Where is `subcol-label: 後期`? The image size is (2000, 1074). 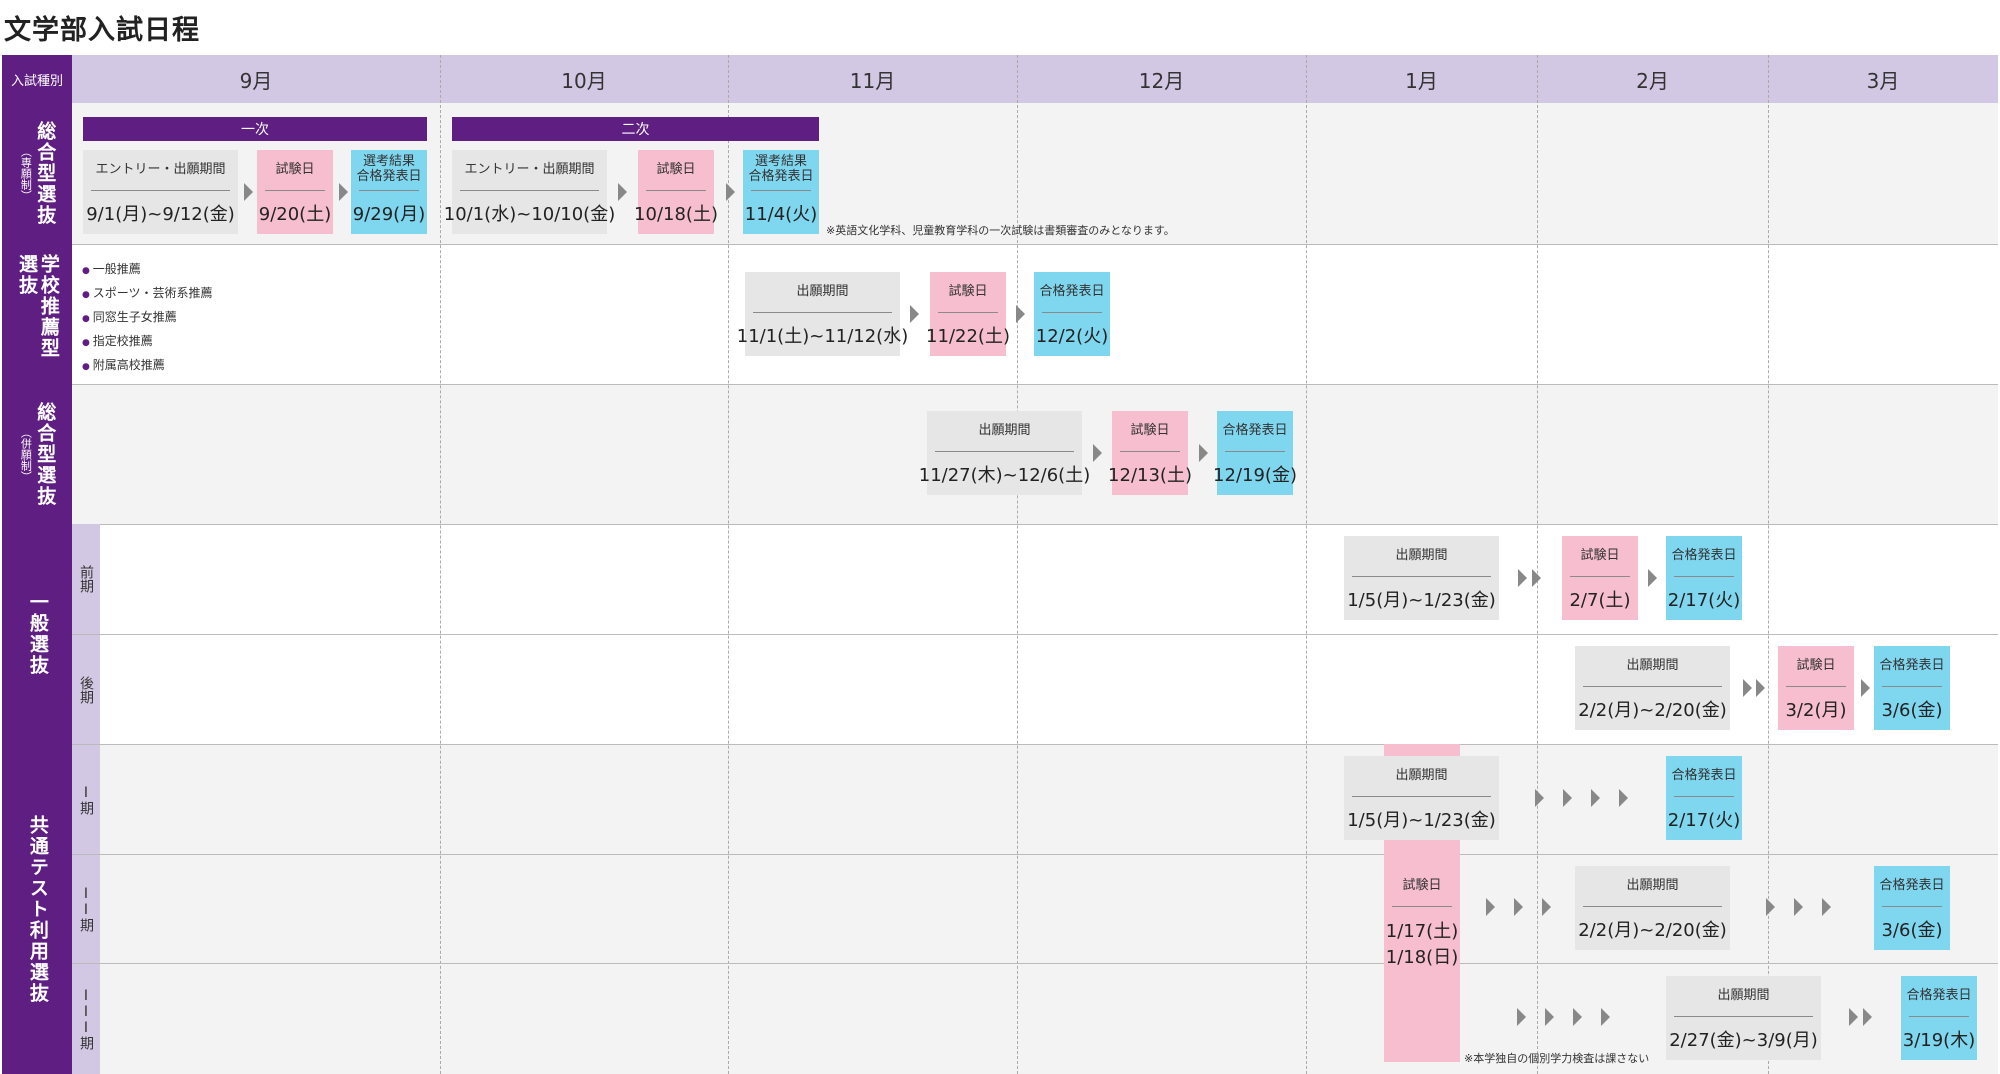 subcol-label: 後期 is located at coordinates (86, 689).